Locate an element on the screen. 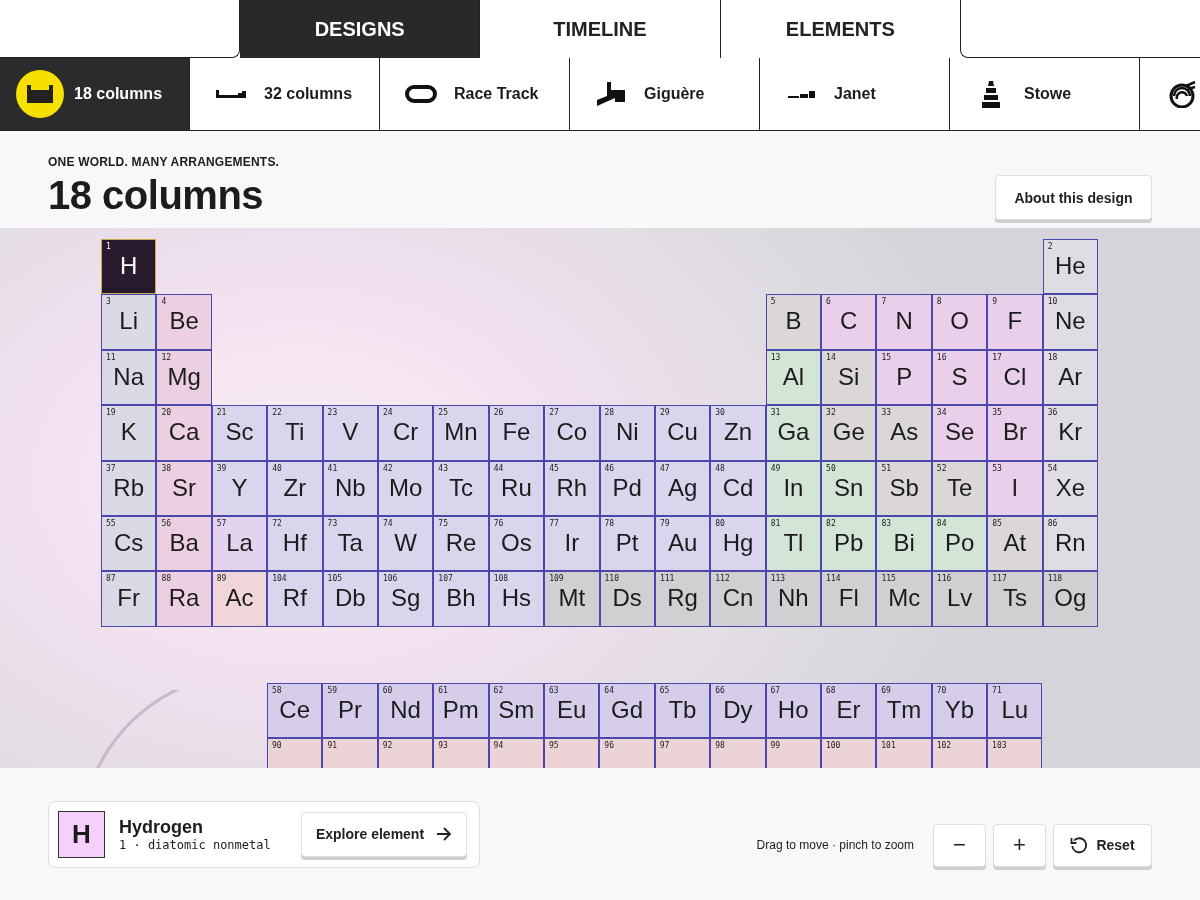  element-tile: 13 Al is located at coordinates (793, 377).